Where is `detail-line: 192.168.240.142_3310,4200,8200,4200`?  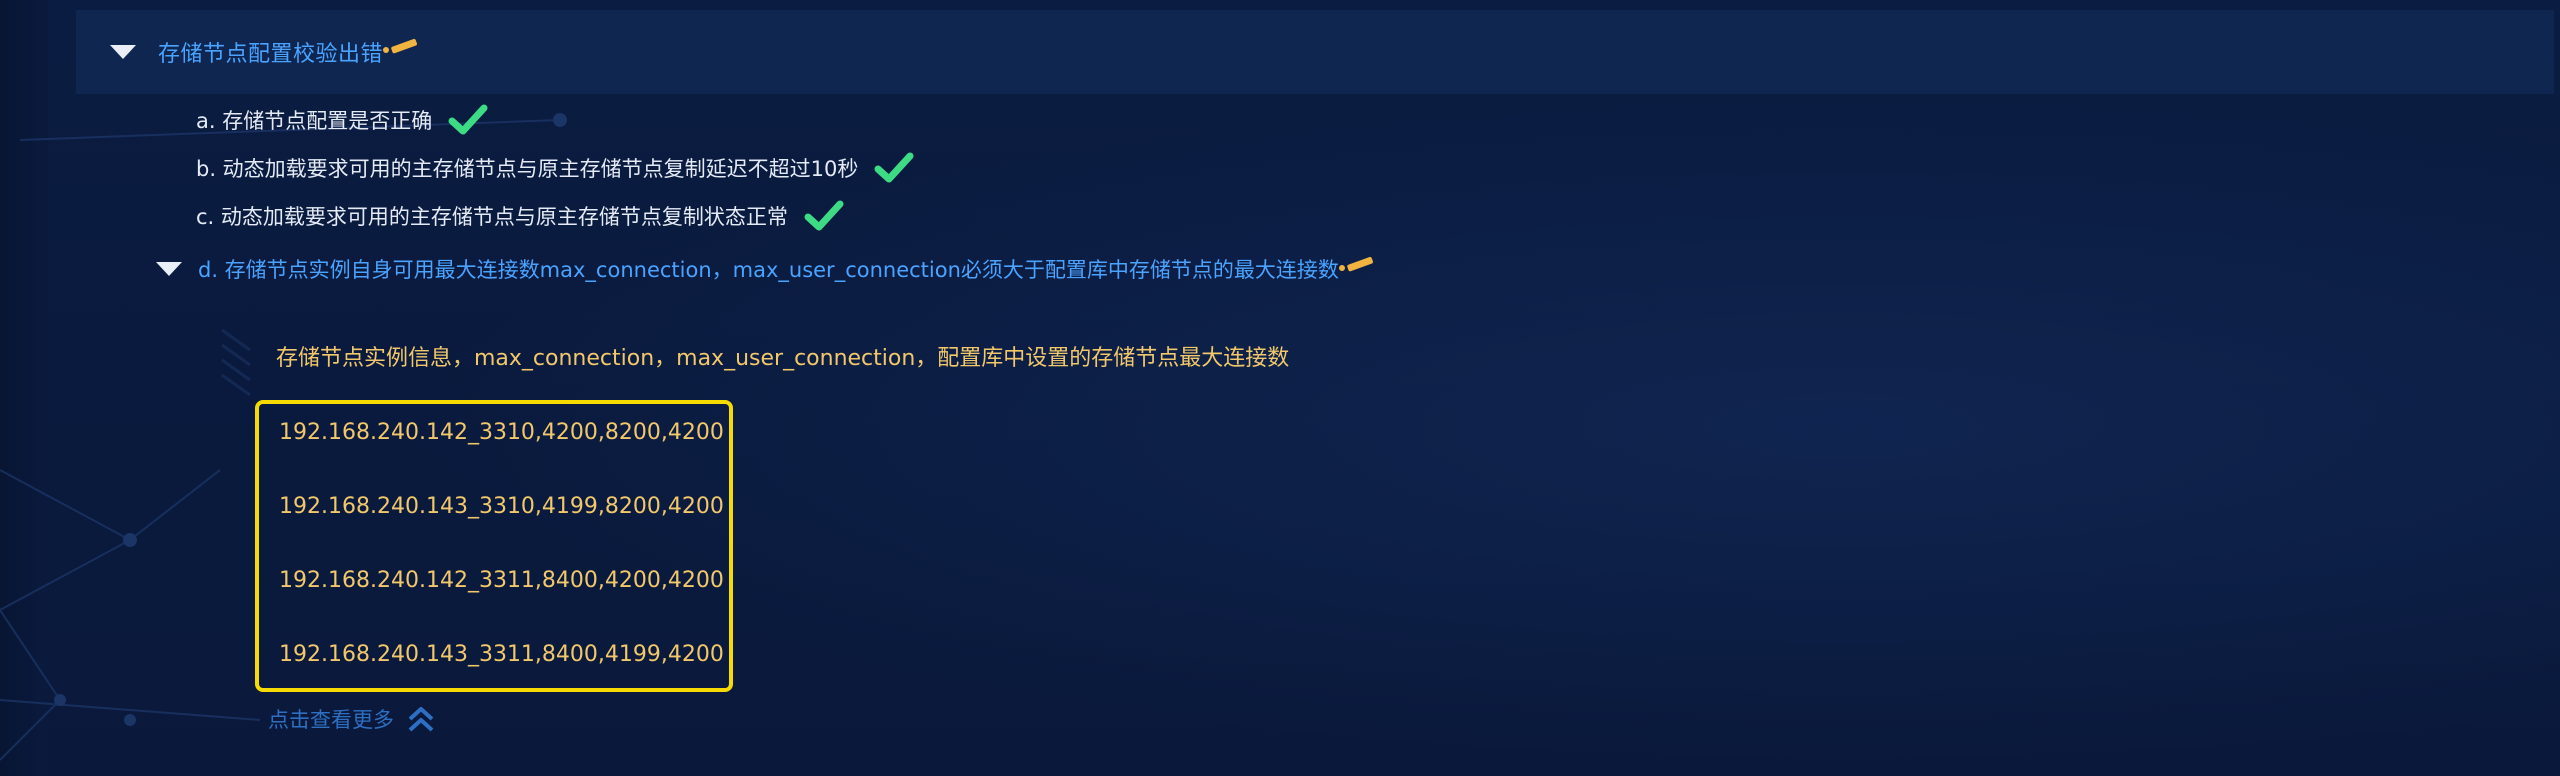
detail-line: 192.168.240.142_3310,4200,8200,4200 is located at coordinates (501, 432).